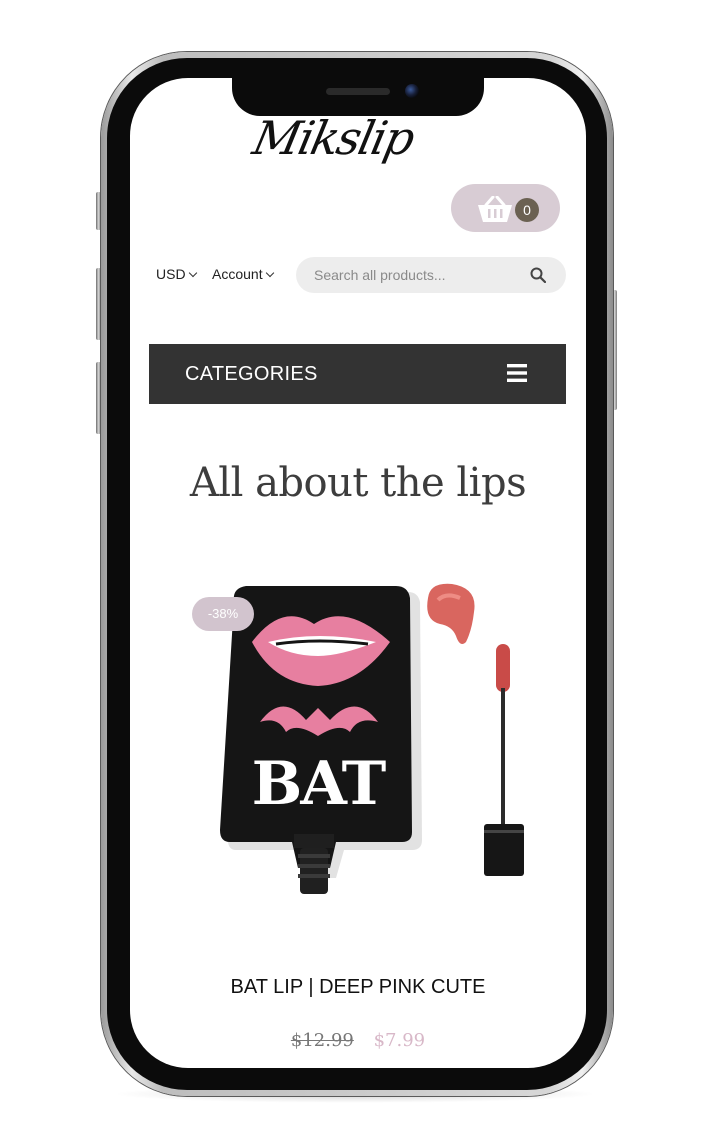 Image resolution: width=710 pixels, height=1143 pixels. I want to click on basket-icon, so click(495, 210).